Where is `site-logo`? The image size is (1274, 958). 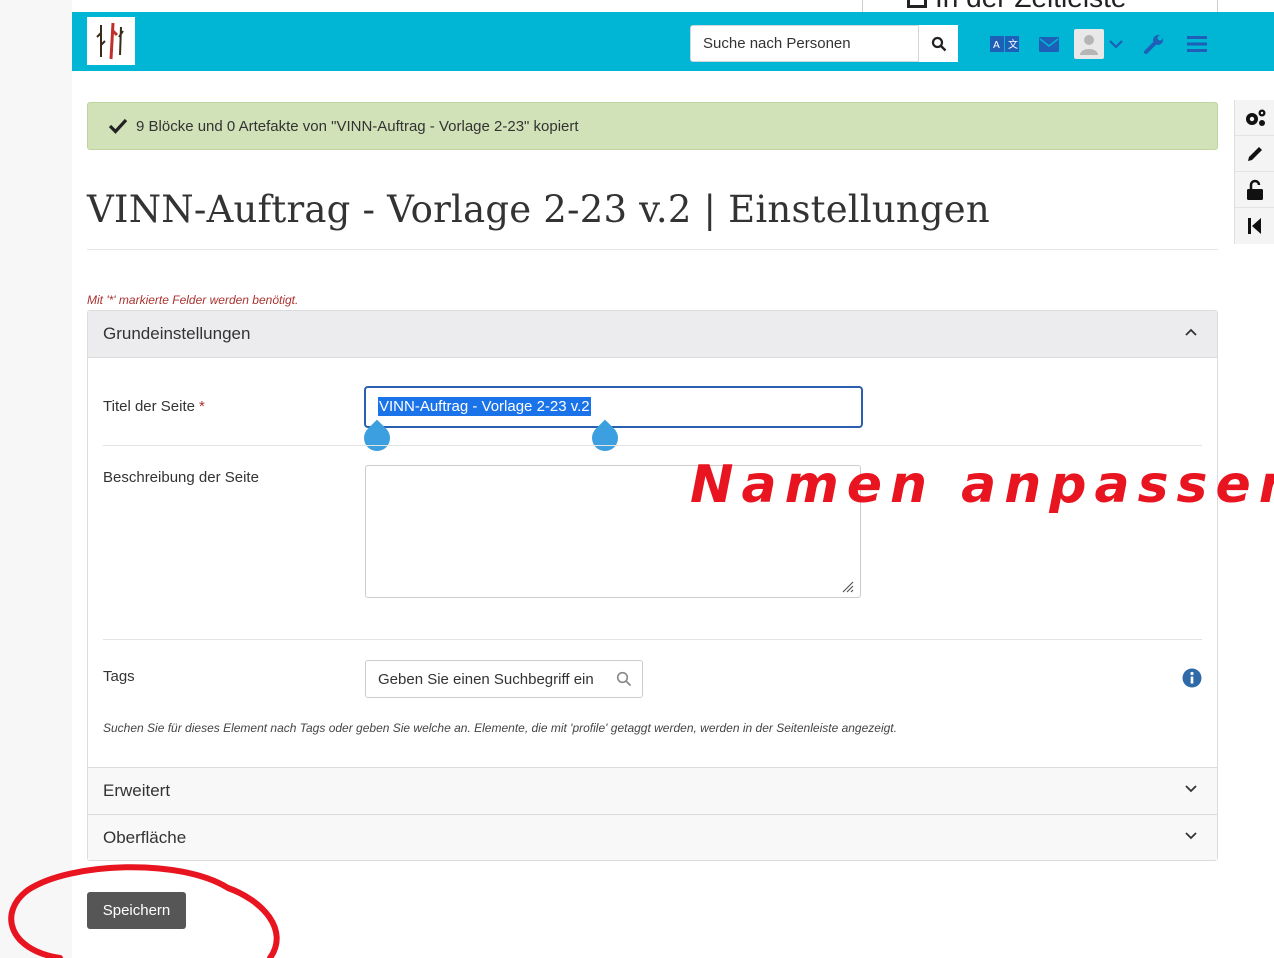 site-logo is located at coordinates (111, 41).